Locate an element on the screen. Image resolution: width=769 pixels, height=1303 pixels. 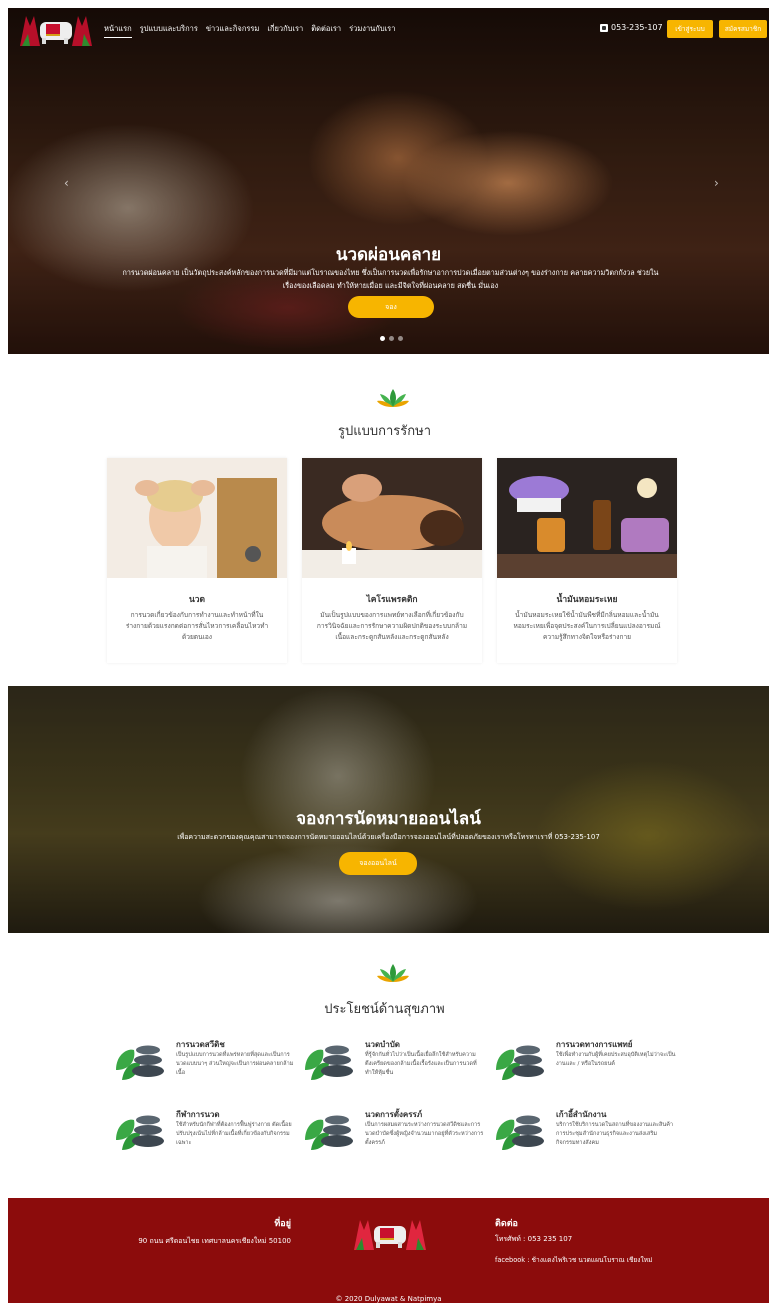
nav-item-home: หน้าแรก is located at coordinates (118, 30).